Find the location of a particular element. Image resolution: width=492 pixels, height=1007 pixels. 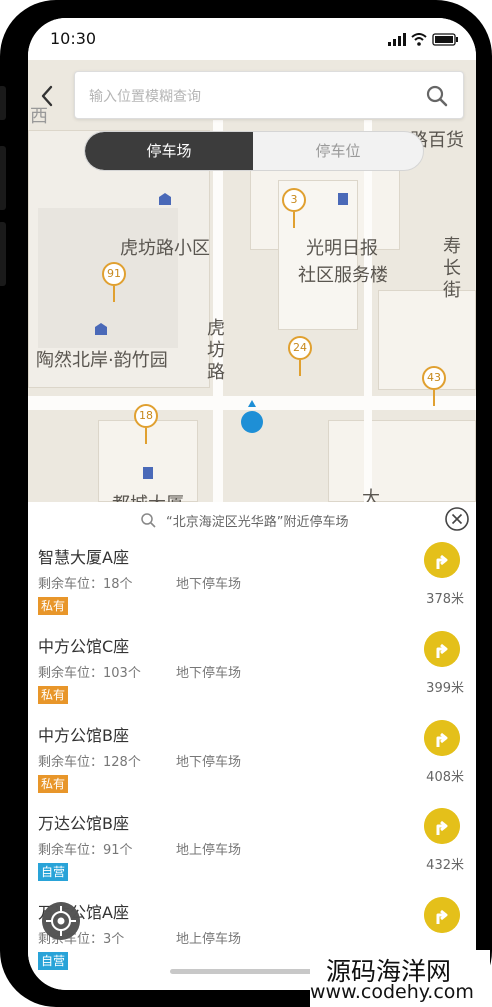

wifi-icon is located at coordinates (419, 39).